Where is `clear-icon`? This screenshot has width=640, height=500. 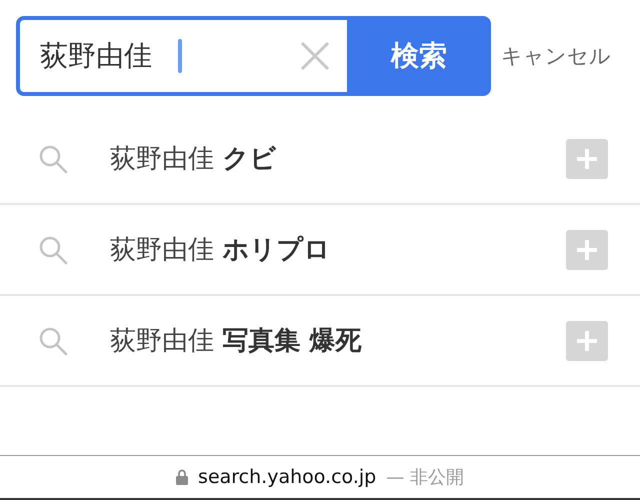
clear-icon is located at coordinates (315, 56).